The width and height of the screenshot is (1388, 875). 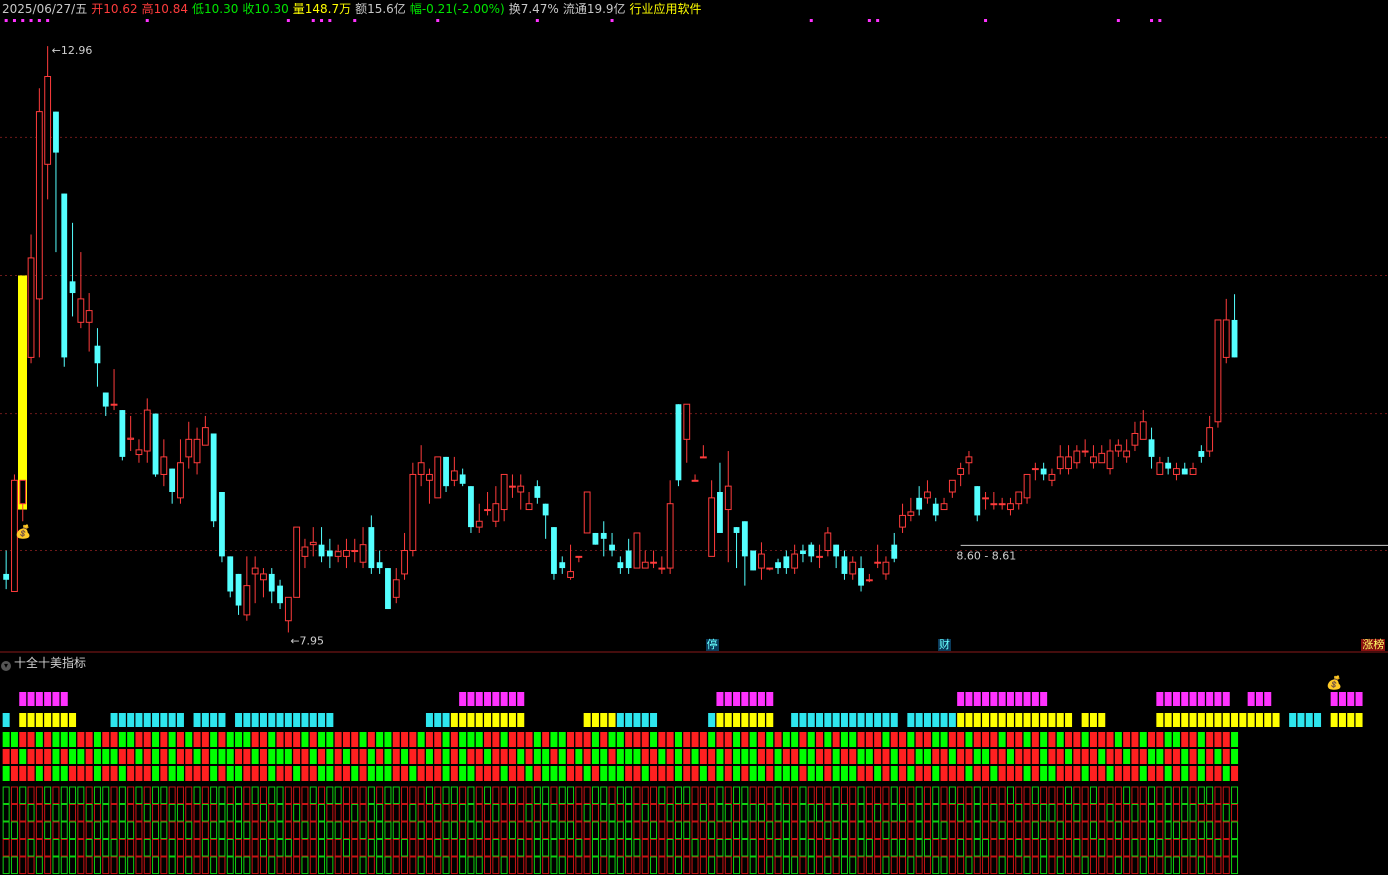 I want to click on signal-dot, so click(x=313, y=20).